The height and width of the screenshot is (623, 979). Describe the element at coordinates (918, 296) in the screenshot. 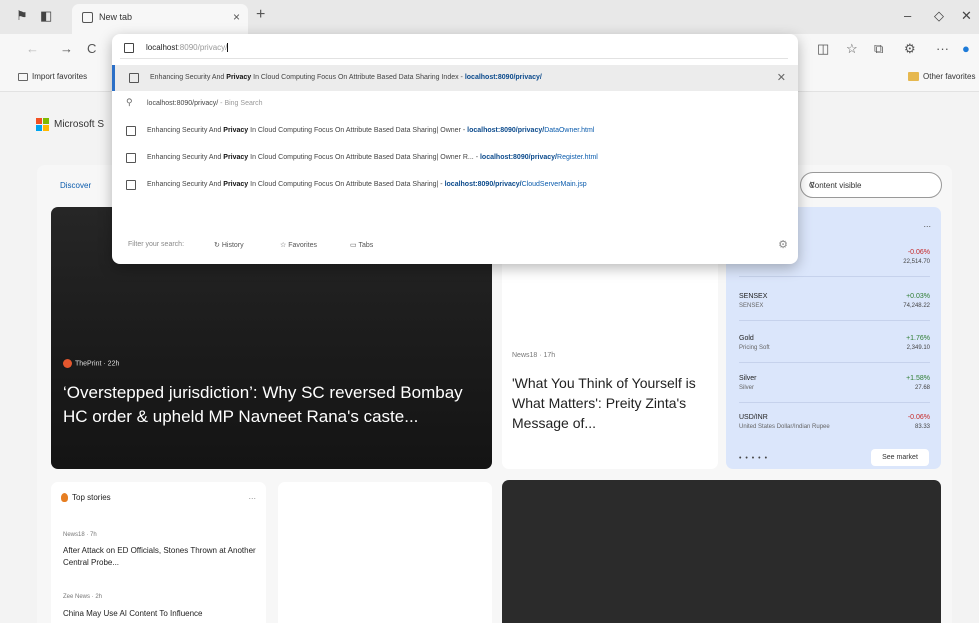

I see `market-change: +0.03%` at that location.